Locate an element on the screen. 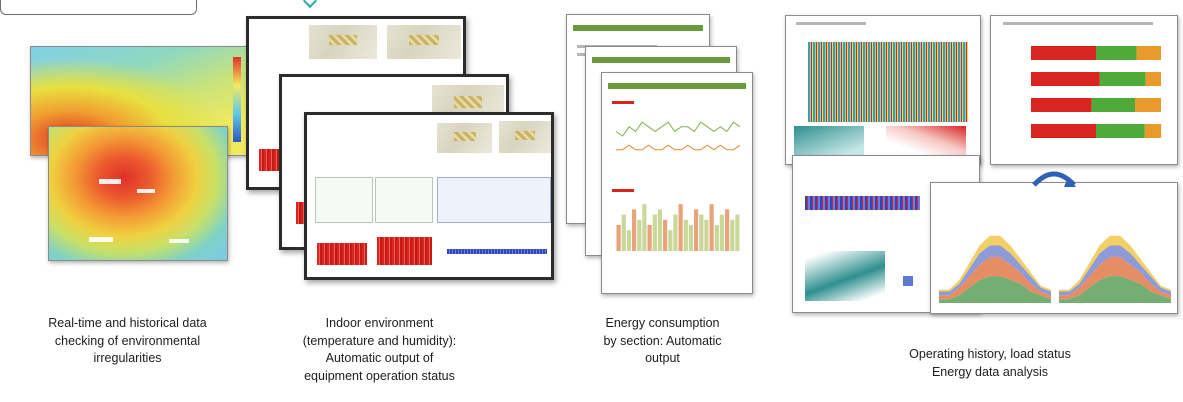 The image size is (1183, 402). caption-line: by section: Automatic is located at coordinates (662, 340).